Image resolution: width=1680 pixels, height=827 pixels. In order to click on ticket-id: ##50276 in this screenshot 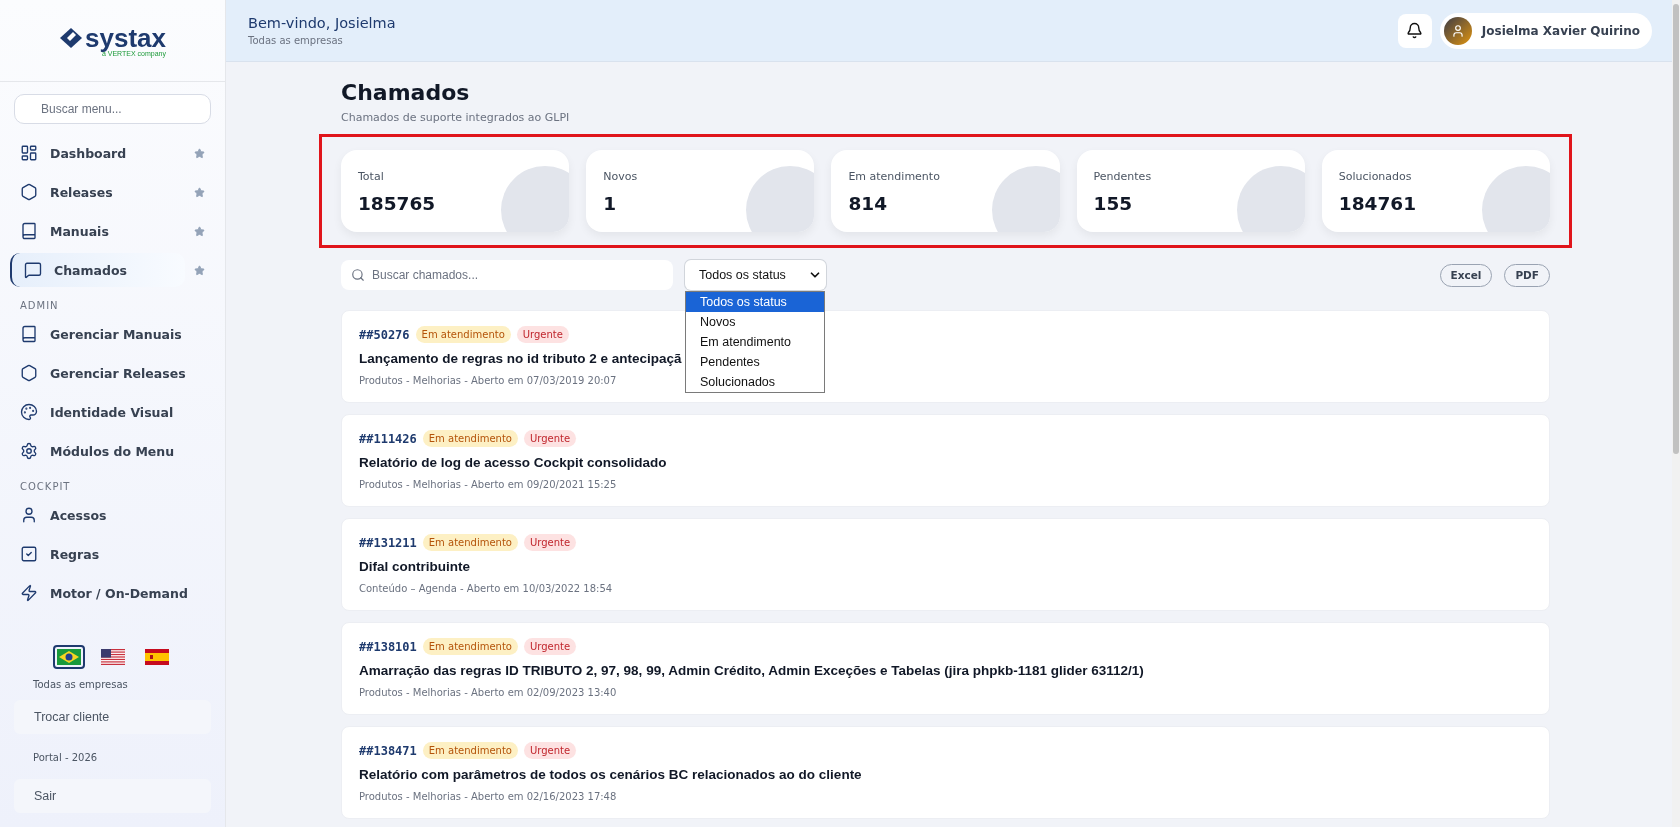, I will do `click(384, 334)`.